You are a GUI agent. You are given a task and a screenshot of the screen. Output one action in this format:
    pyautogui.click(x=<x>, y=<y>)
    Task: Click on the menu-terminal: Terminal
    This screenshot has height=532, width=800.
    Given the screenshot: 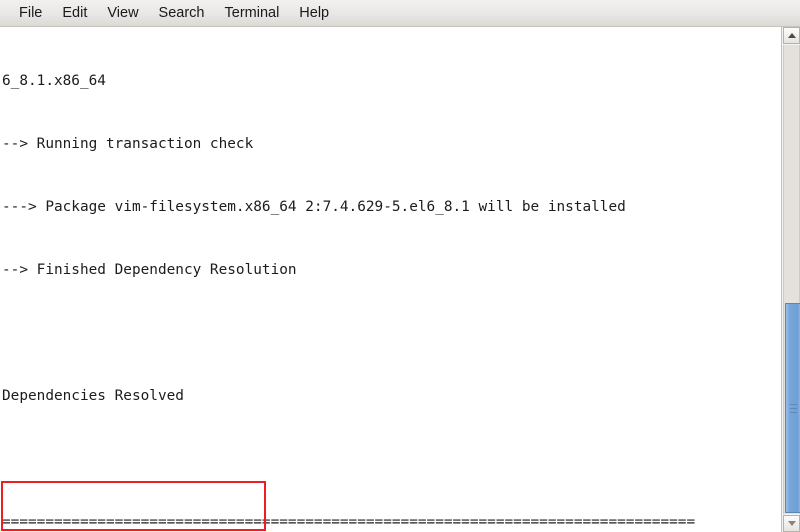 What is the action you would take?
    pyautogui.click(x=252, y=13)
    